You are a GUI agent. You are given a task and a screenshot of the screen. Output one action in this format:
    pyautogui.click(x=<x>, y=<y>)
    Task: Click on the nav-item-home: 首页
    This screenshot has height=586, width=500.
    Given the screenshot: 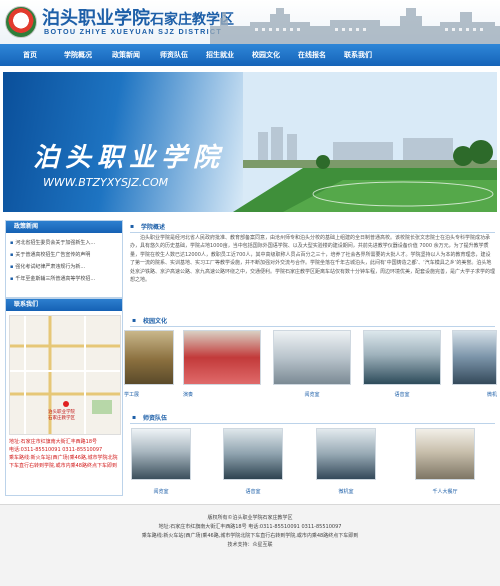 What is the action you would take?
    pyautogui.click(x=30, y=55)
    